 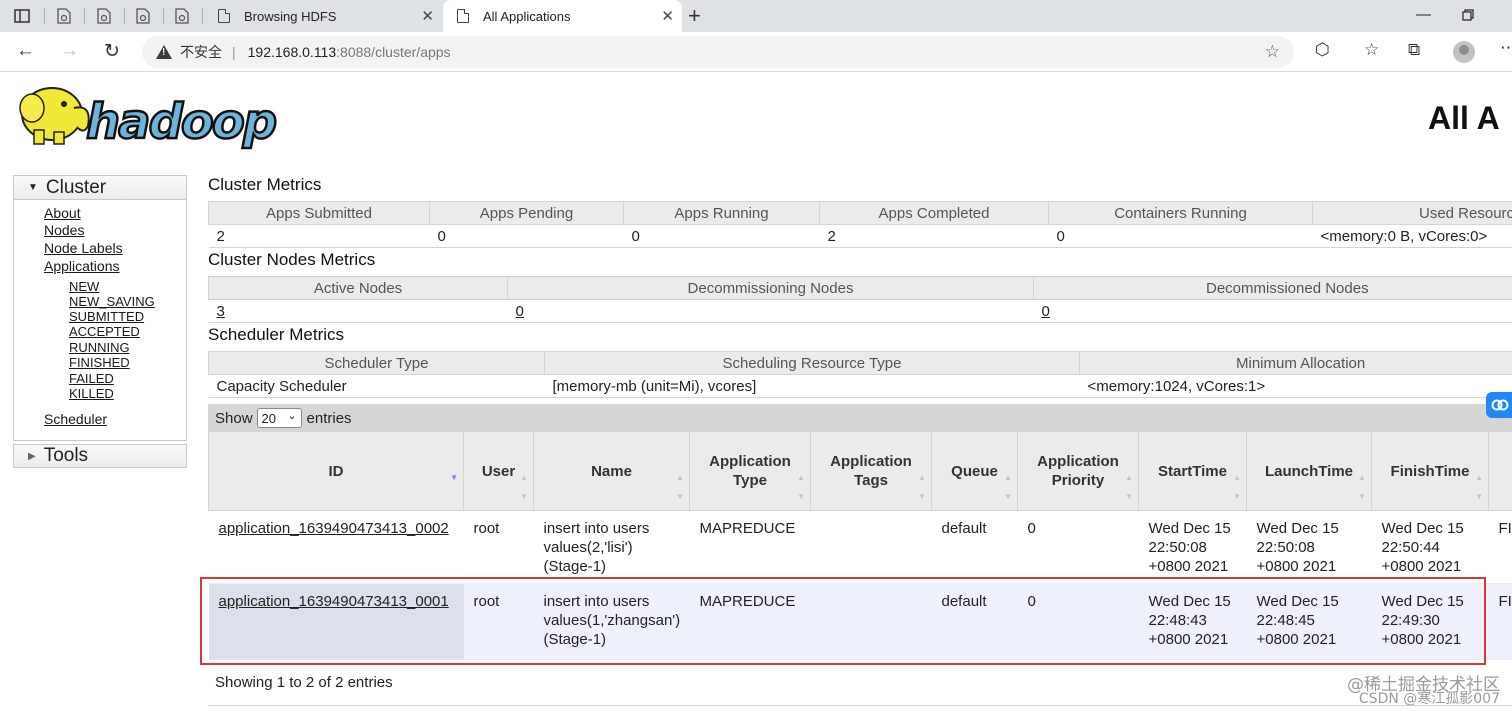 What do you see at coordinates (1410, 547) in the screenshot?
I see `time-line: 22:50:44` at bounding box center [1410, 547].